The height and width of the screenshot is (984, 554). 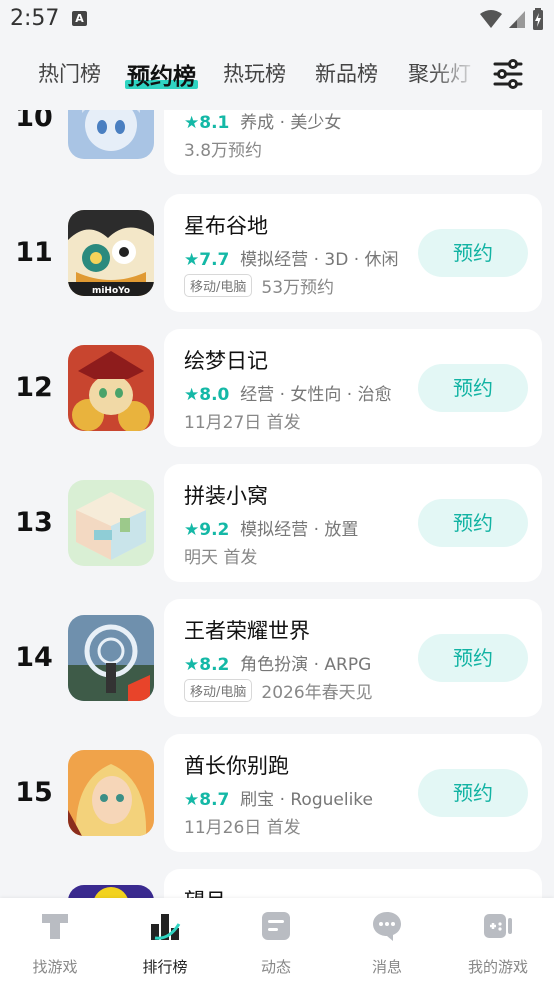 I want to click on game-card: 酋长你别跑 ★8.7 刷宝 · Roguelike 11月26日 首发 预约, so click(x=353, y=793).